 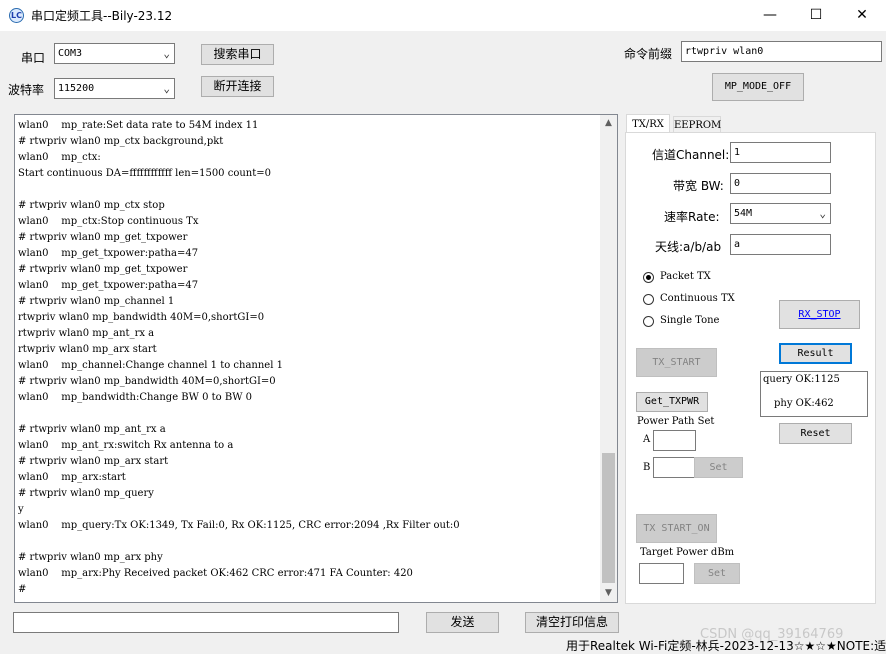 I want to click on port-label: 串口, so click(x=33, y=58).